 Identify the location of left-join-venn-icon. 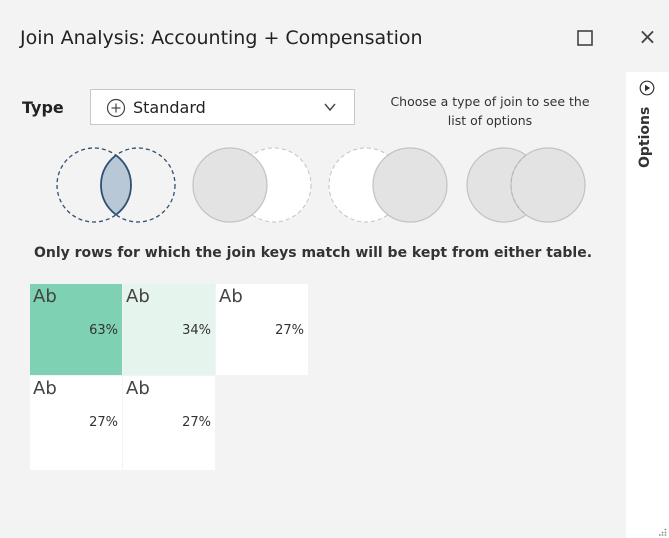
(252, 185).